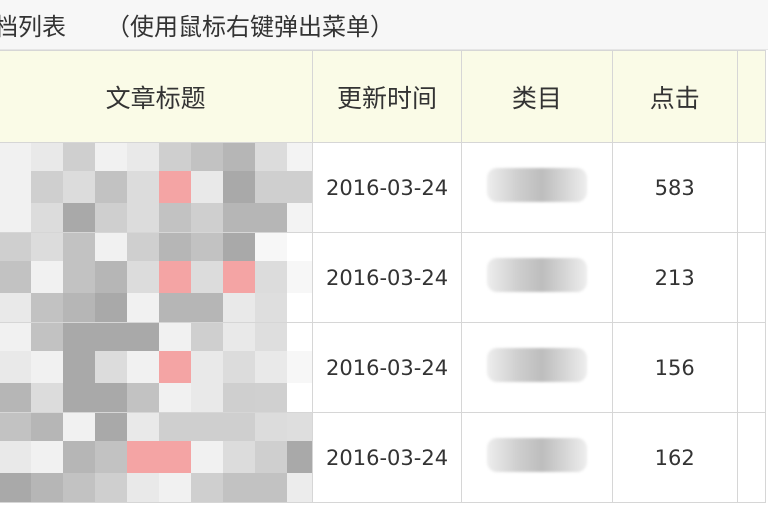 This screenshot has width=768, height=510. I want to click on column-header-category: 类目, so click(536, 96).